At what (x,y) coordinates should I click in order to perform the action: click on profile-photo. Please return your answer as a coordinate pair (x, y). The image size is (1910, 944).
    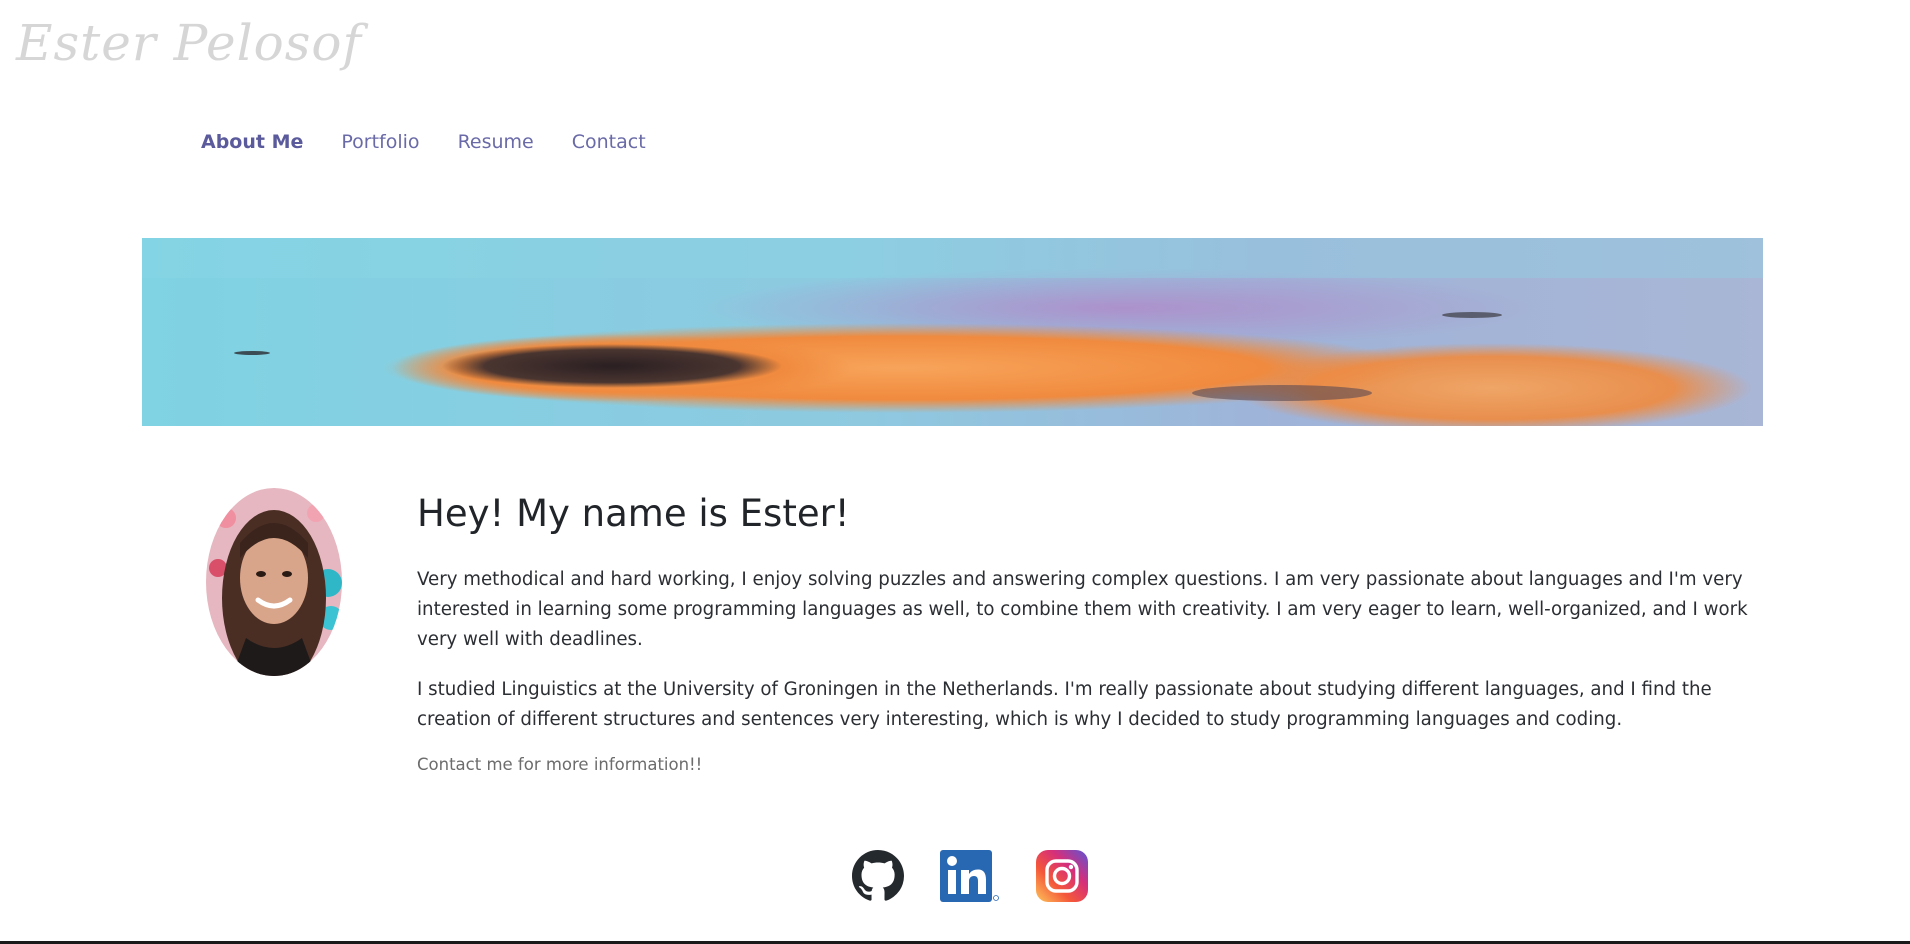
    Looking at the image, I should click on (274, 582).